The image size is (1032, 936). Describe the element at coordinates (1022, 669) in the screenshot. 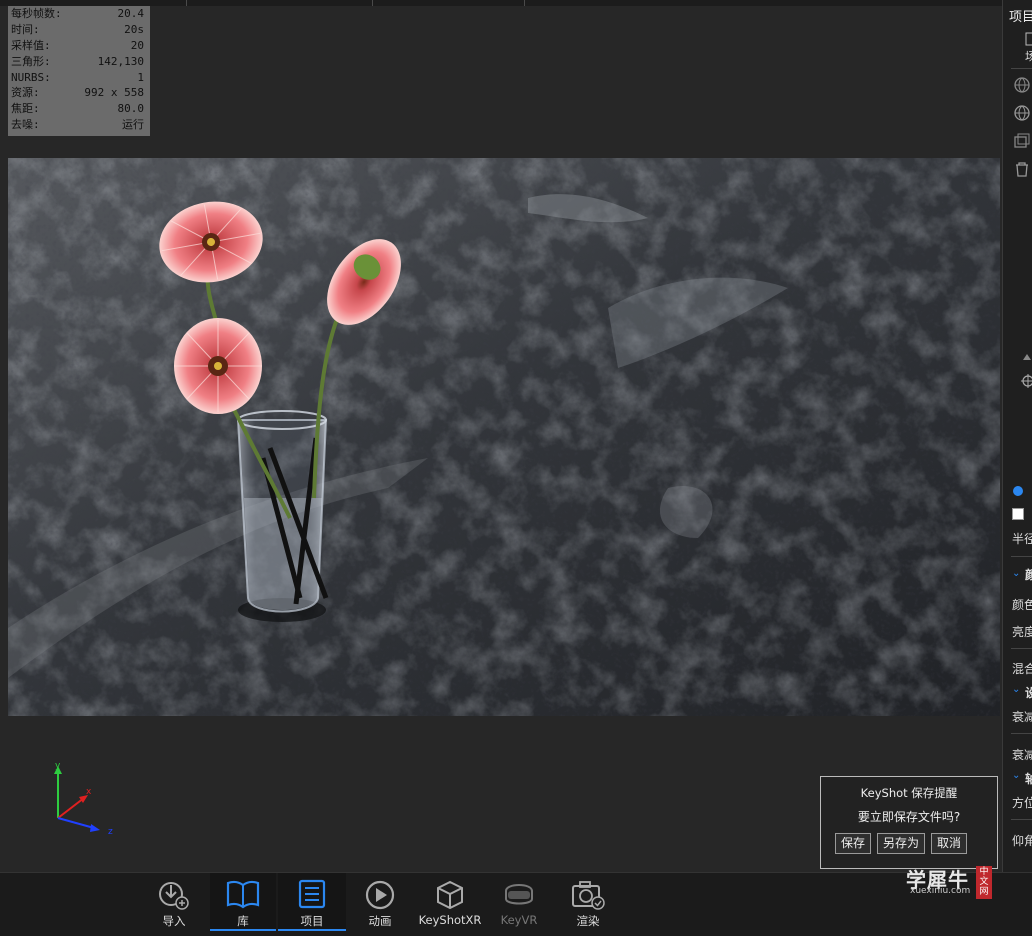

I see `label-blend: 混合` at that location.